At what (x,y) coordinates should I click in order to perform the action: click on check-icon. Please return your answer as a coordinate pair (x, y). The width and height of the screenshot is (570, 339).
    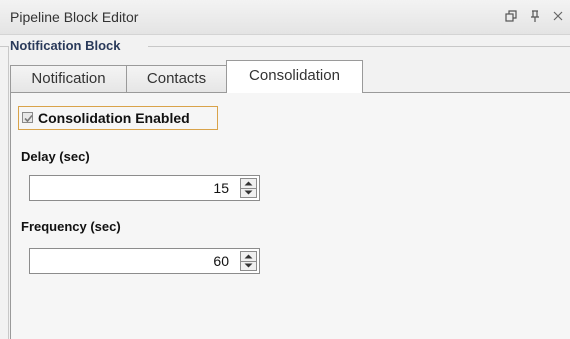
    Looking at the image, I should click on (28, 118).